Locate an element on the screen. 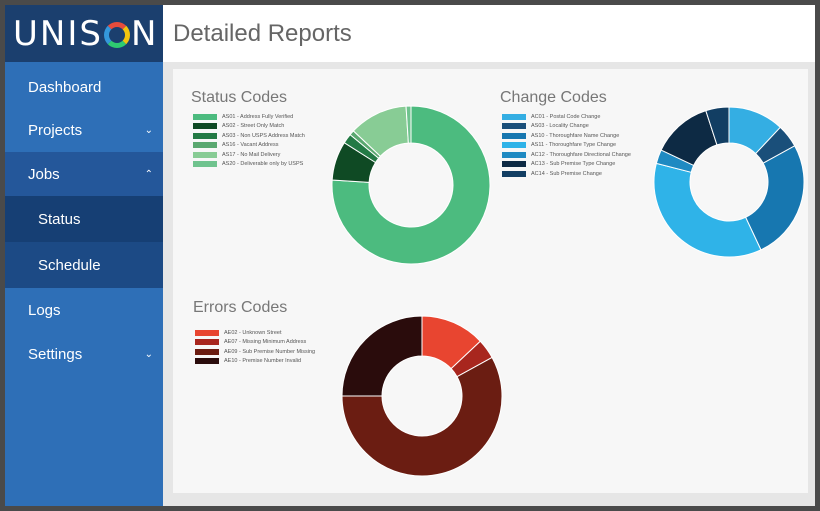 The image size is (820, 511). legend-label: AE10 - Premise Number Invalid is located at coordinates (263, 361).